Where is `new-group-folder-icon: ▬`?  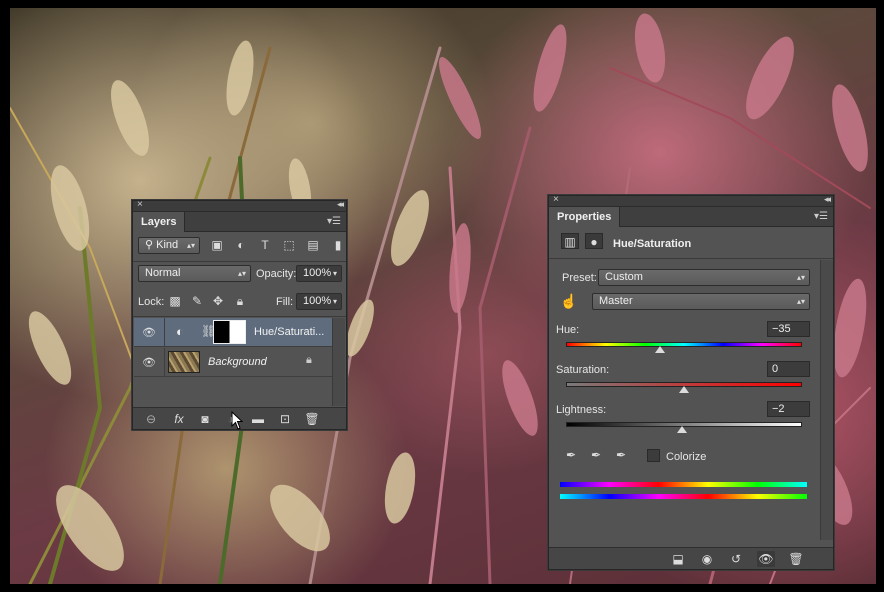
new-group-folder-icon: ▬ is located at coordinates (258, 419).